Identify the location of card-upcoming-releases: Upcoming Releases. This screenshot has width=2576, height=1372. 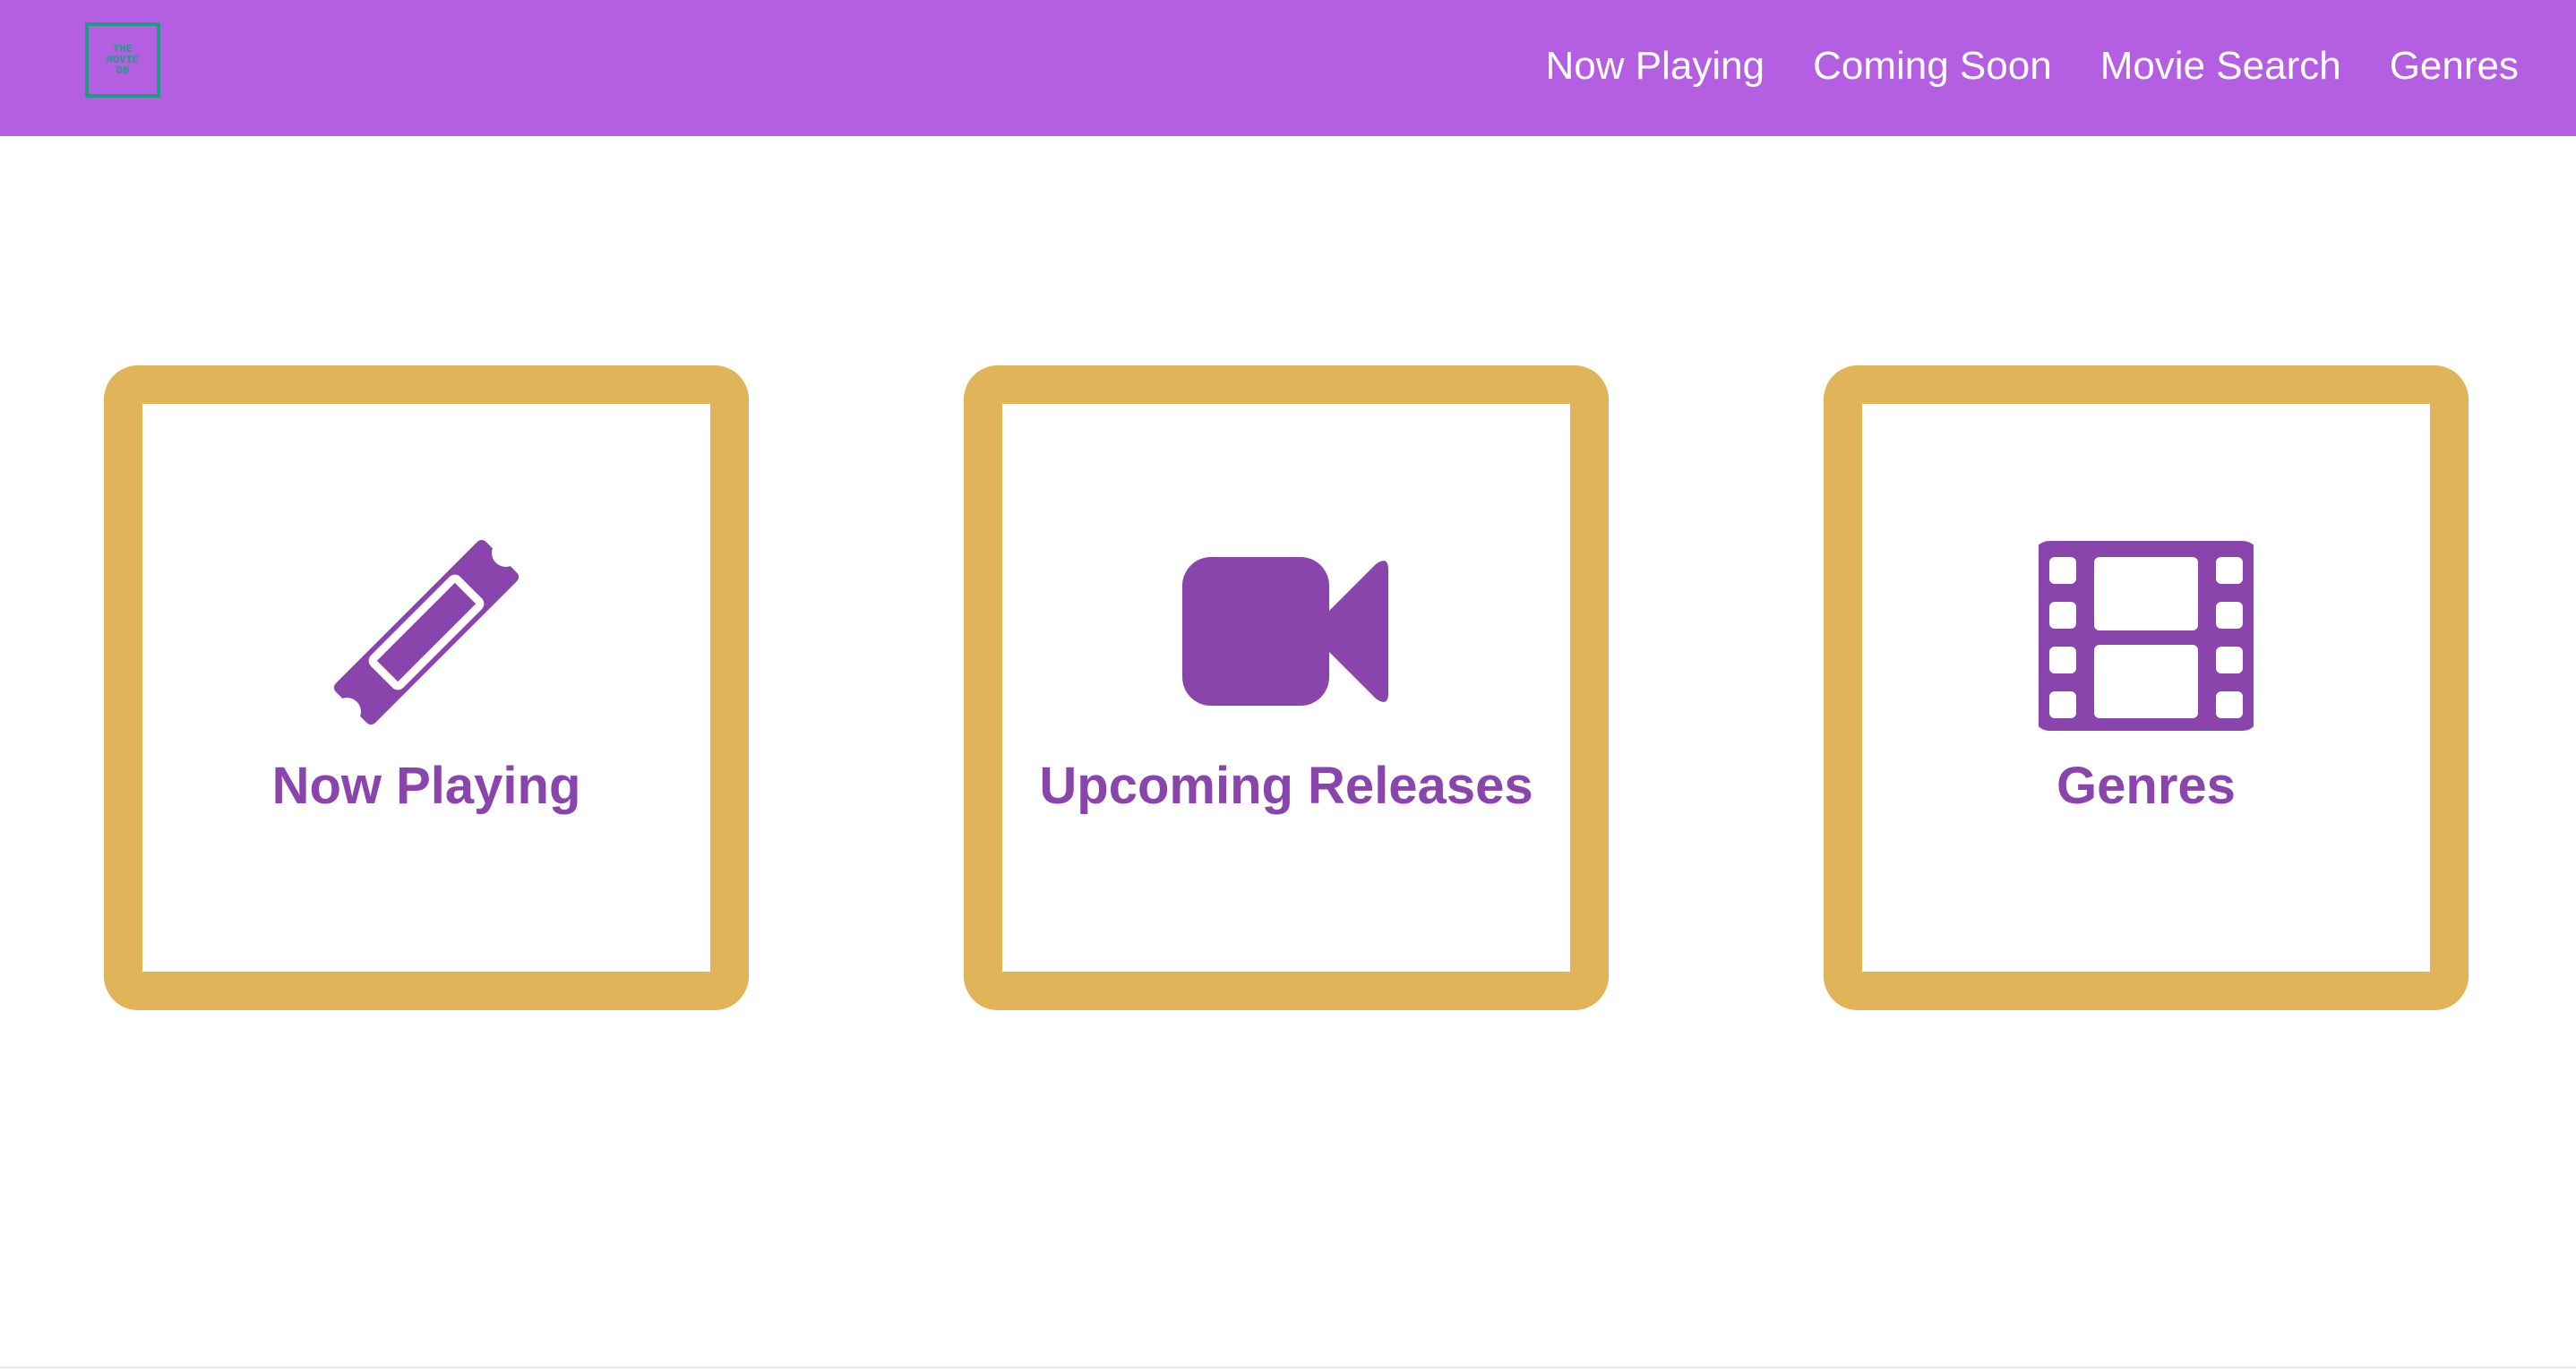
(1286, 687).